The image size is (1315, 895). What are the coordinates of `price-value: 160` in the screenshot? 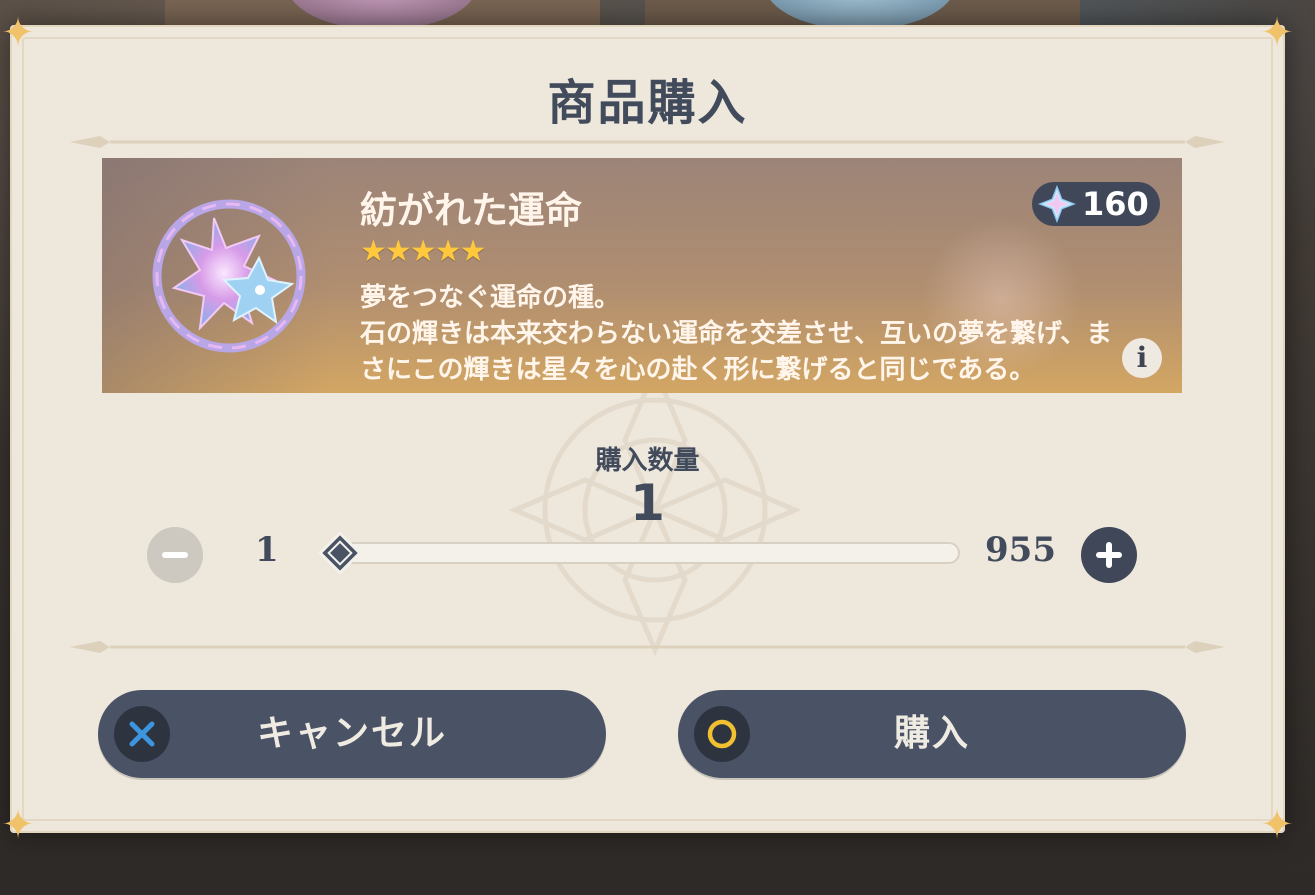 It's located at (1115, 204).